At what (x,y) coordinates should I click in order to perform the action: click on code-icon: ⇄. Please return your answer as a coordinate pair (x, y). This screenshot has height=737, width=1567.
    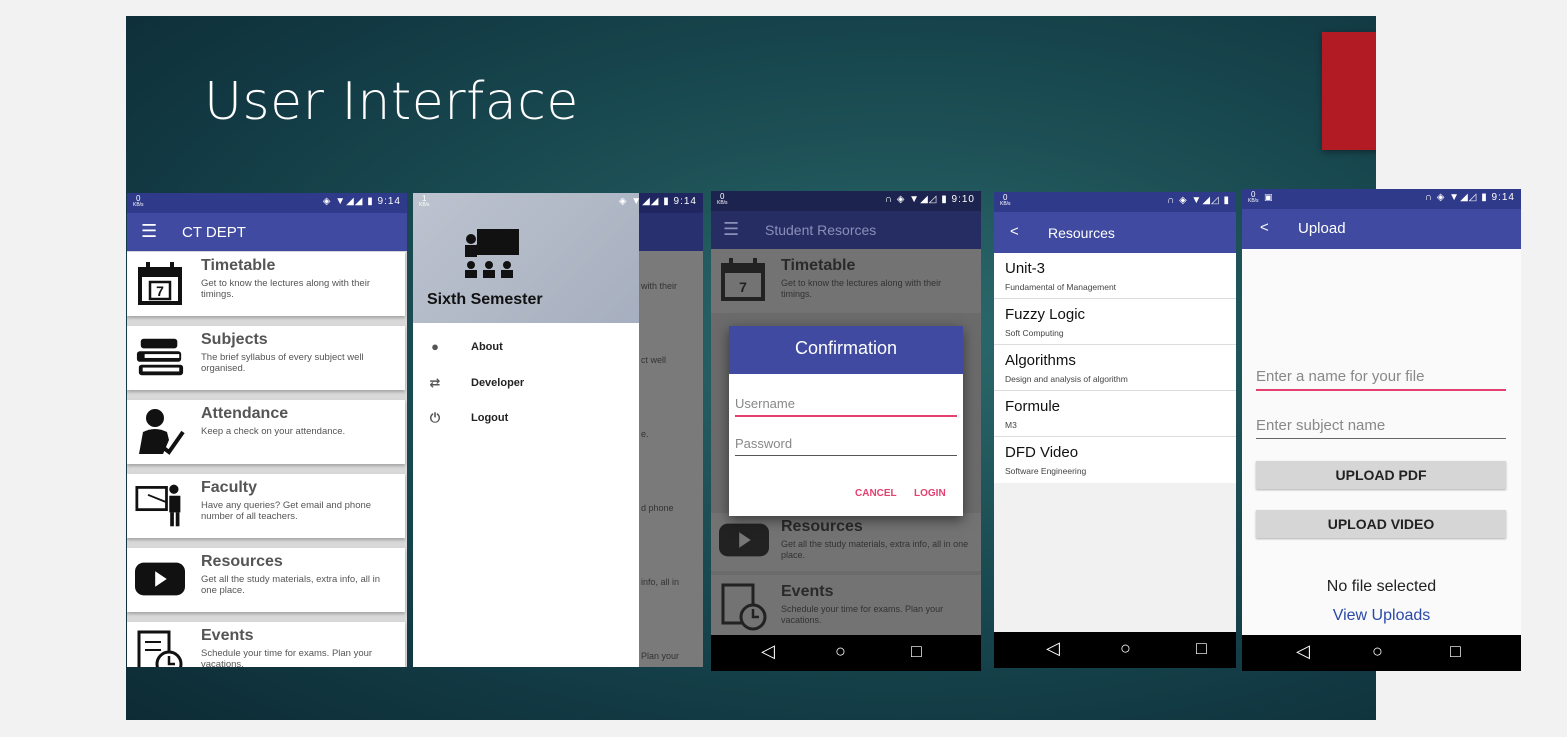
    Looking at the image, I should click on (435, 382).